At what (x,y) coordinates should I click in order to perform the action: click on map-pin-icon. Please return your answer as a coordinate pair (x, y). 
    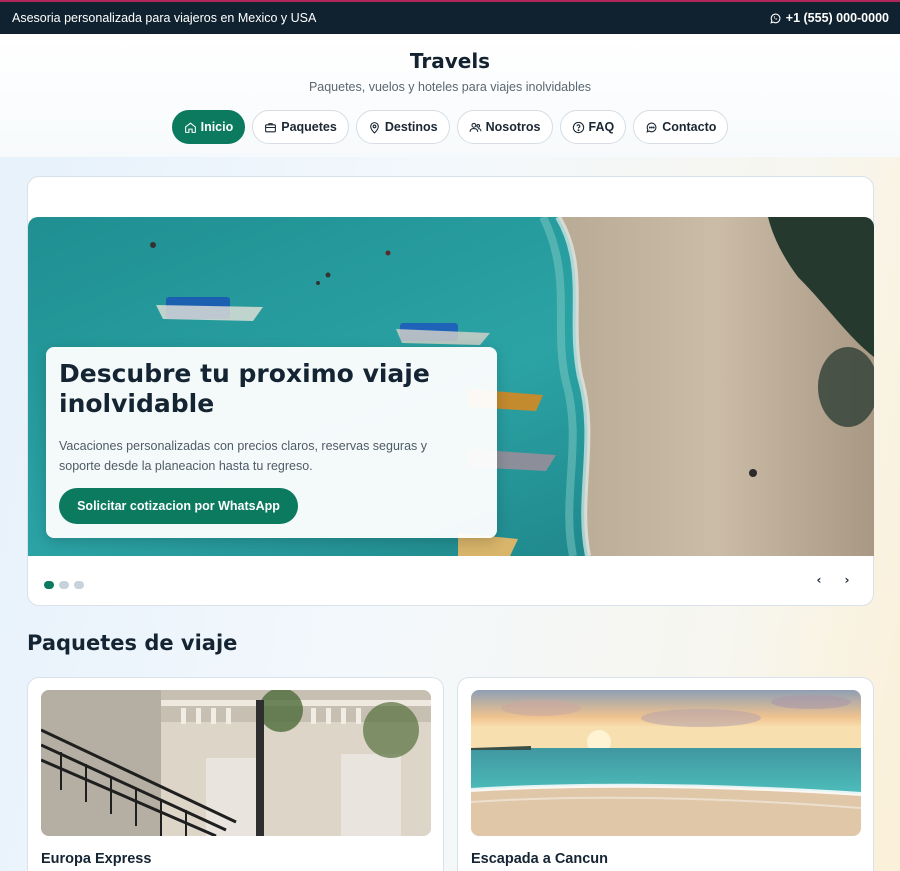
    Looking at the image, I should click on (374, 127).